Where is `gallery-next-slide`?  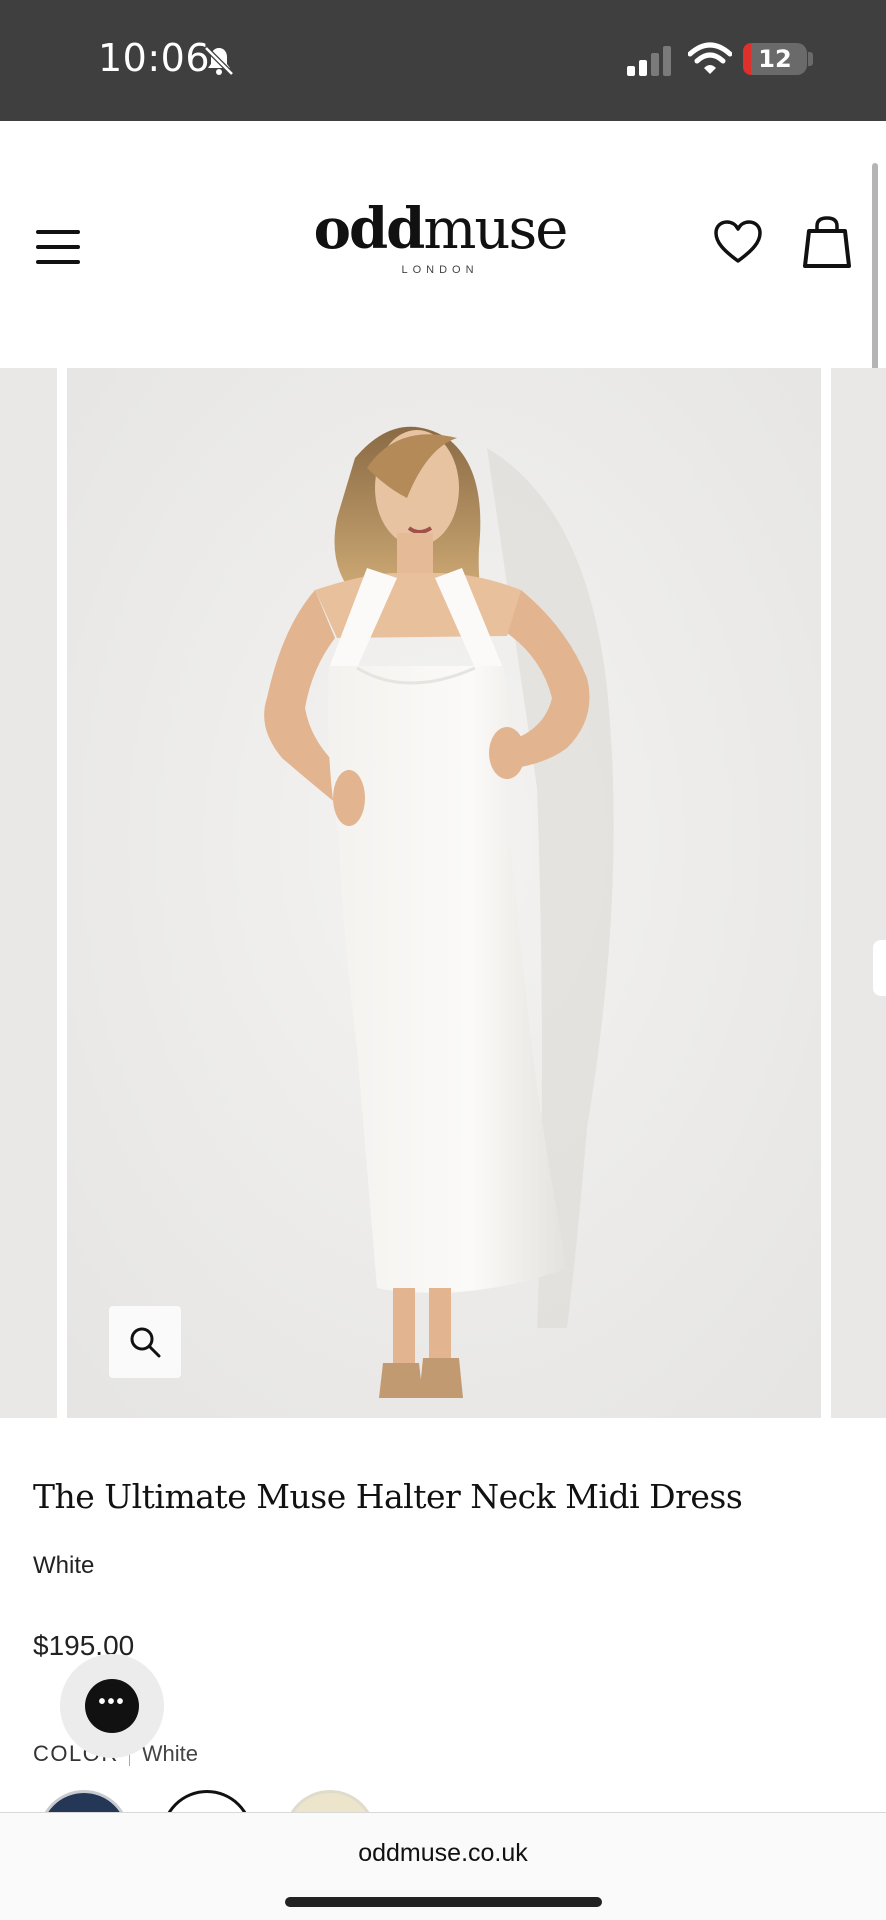 gallery-next-slide is located at coordinates (858, 893).